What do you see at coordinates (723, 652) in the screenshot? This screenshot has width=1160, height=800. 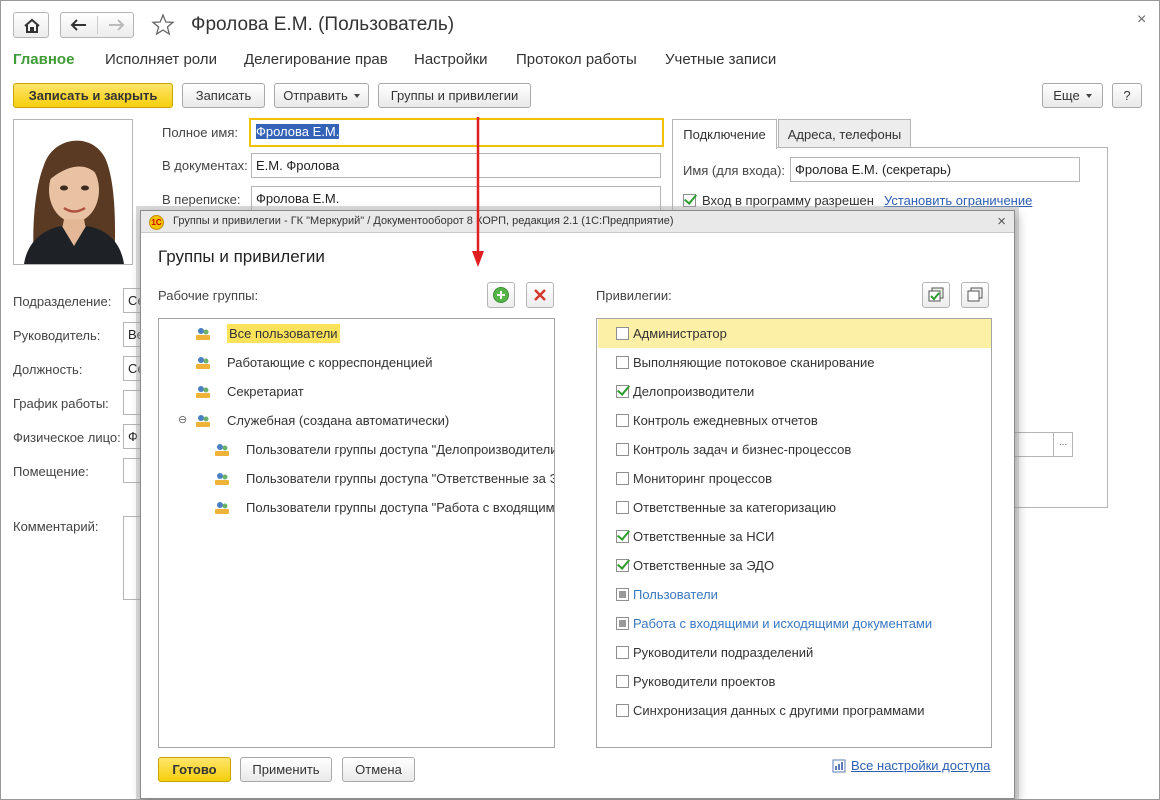 I see `privilege-label: Руководители подразделений` at bounding box center [723, 652].